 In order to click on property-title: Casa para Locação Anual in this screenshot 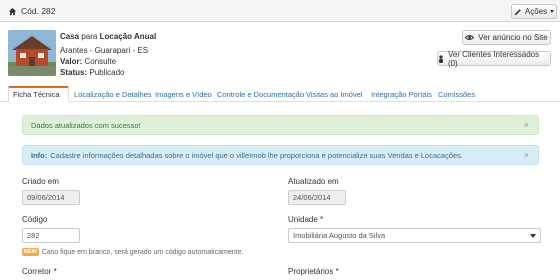, I will do `click(108, 36)`.